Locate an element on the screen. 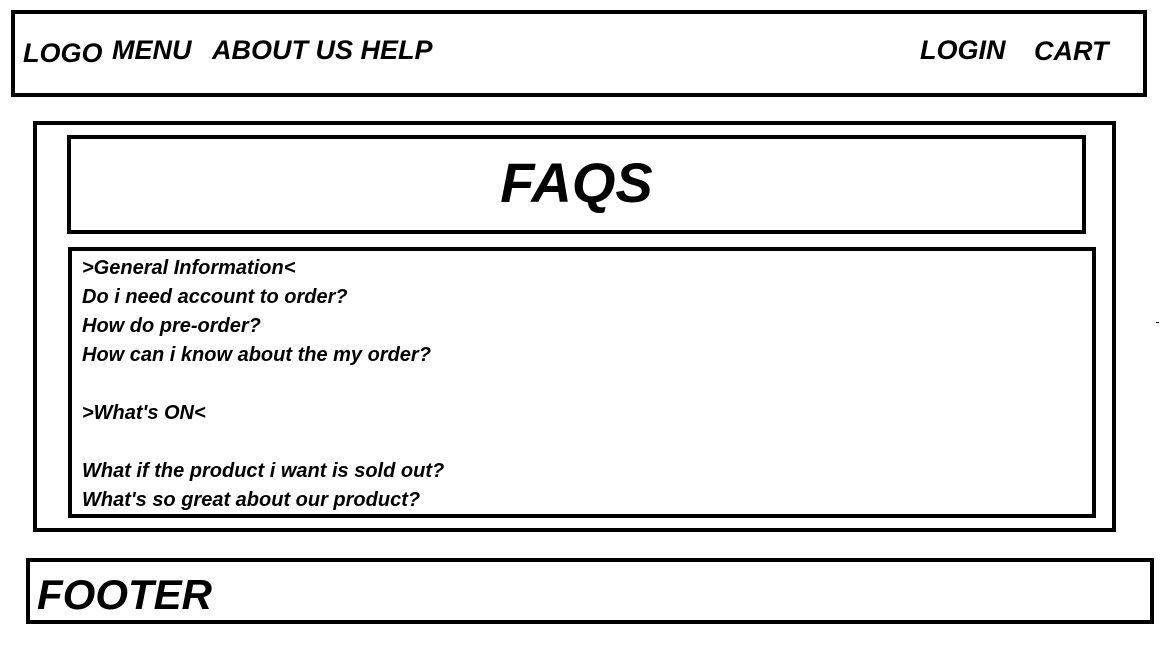 This screenshot has width=1160, height=650. faq-question: What if the product i want is sold out? is located at coordinates (263, 471).